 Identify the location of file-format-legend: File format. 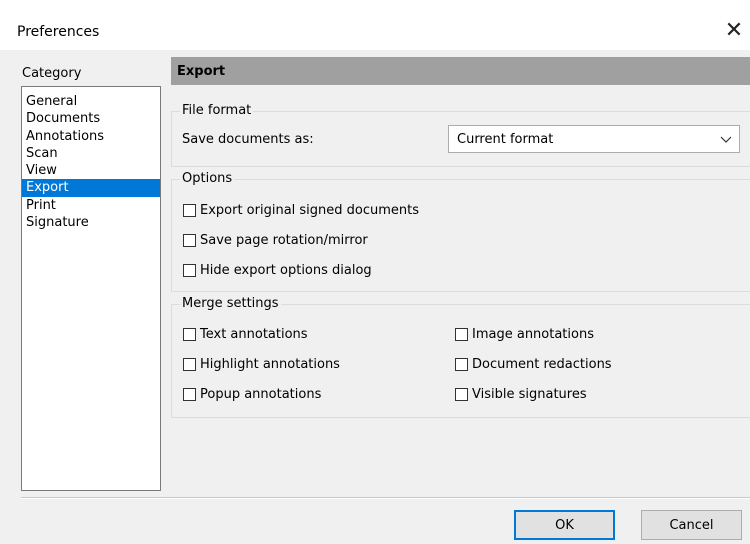
(217, 110).